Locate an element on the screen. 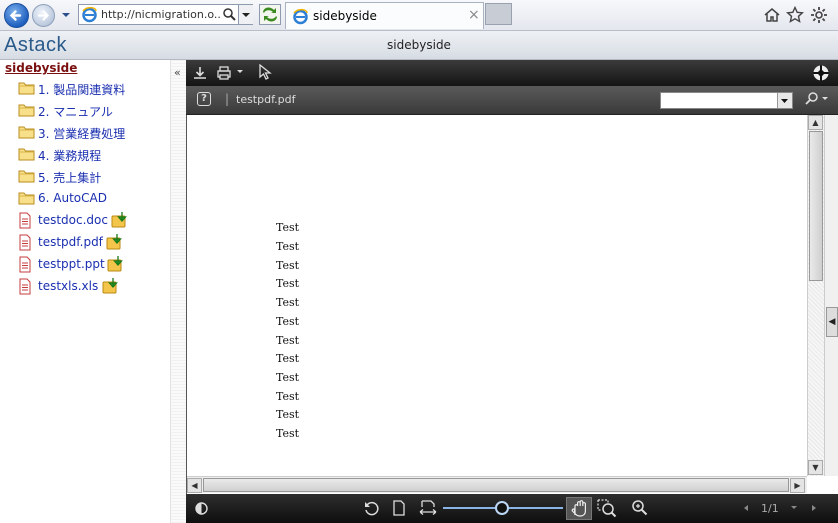 This screenshot has height=523, width=838. gear-icon is located at coordinates (819, 15).